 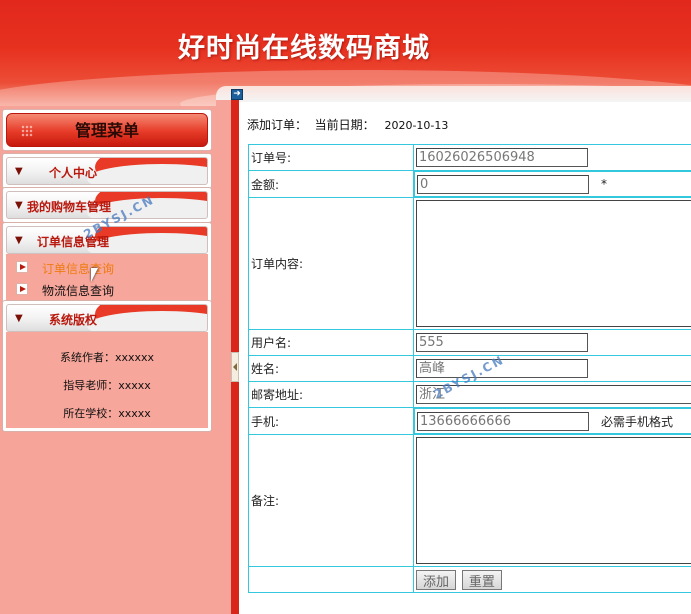 What do you see at coordinates (331, 184) in the screenshot?
I see `amount-label: 金额:` at bounding box center [331, 184].